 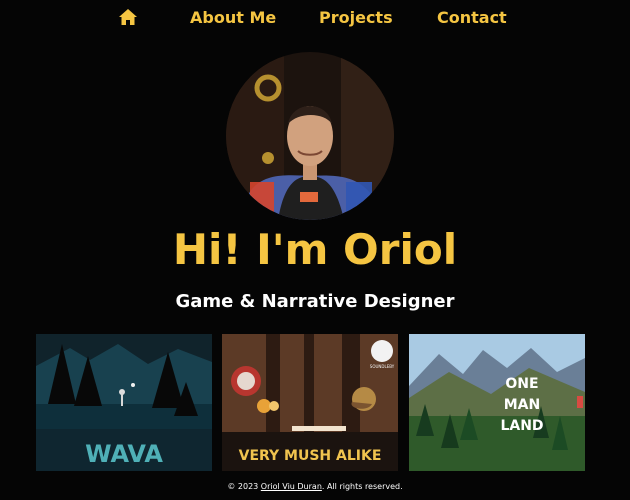 I want to click on project-title-line3: LAND, so click(x=521, y=426).